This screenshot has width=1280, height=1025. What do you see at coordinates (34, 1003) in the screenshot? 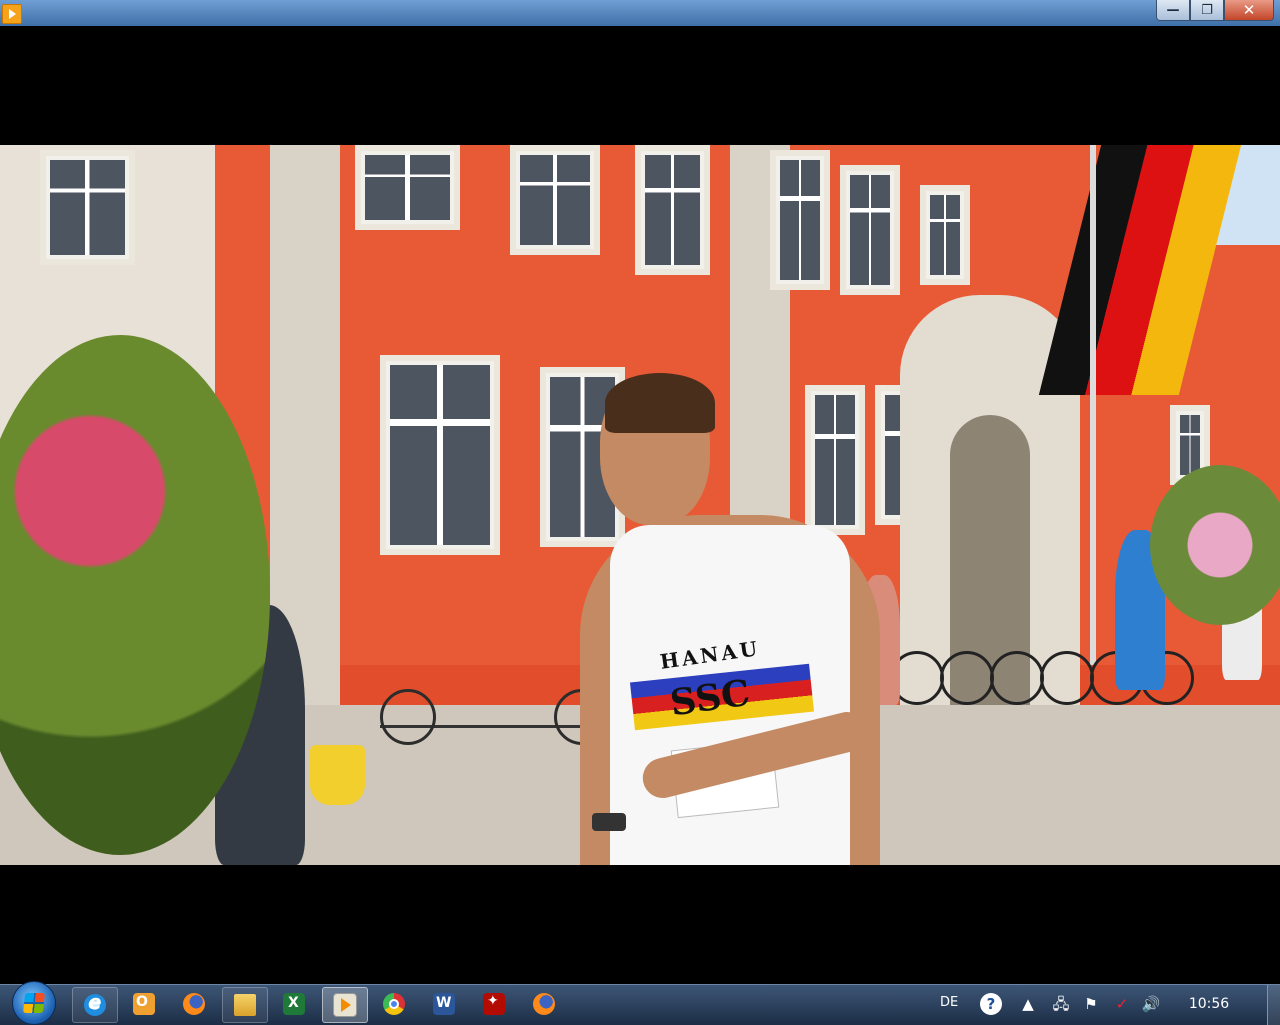
I see `start-button` at bounding box center [34, 1003].